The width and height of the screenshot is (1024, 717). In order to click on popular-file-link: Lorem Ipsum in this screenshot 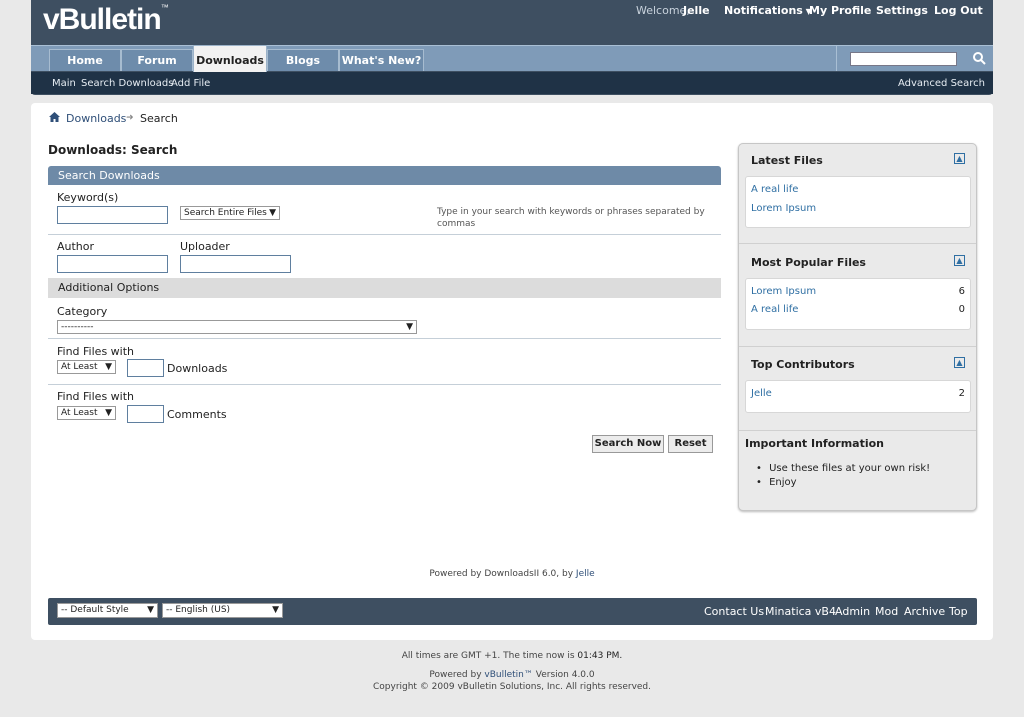, I will do `click(783, 291)`.